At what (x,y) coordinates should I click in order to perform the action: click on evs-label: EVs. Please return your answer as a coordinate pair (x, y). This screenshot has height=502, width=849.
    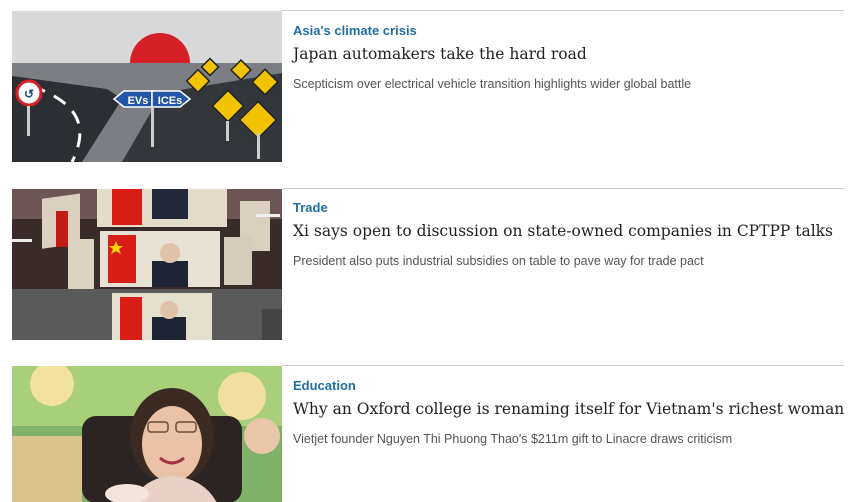
    Looking at the image, I should click on (138, 101).